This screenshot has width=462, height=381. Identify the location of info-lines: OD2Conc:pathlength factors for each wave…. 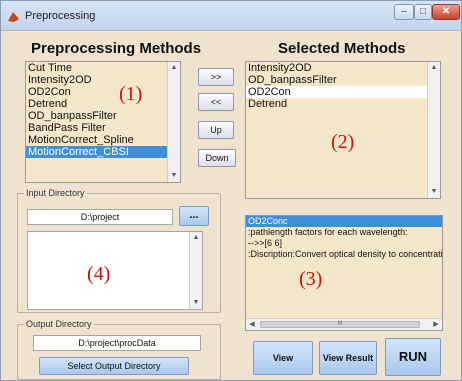
(344, 238).